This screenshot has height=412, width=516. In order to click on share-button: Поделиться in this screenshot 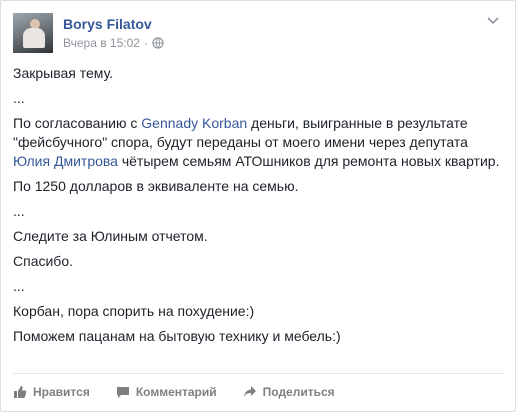, I will do `click(289, 392)`.